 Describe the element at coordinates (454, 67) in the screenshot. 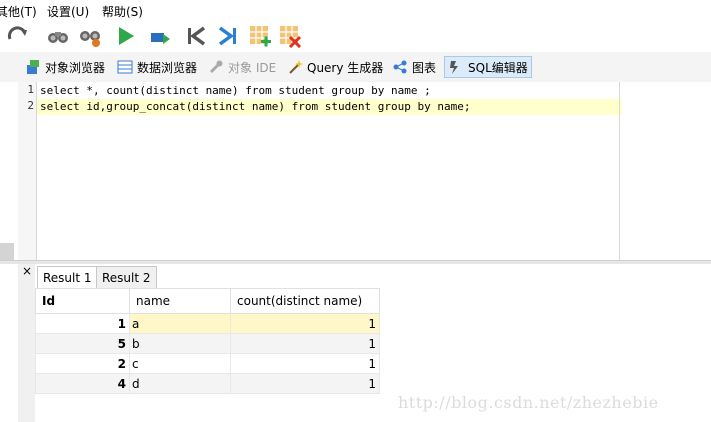

I see `sql-editor-icon` at that location.